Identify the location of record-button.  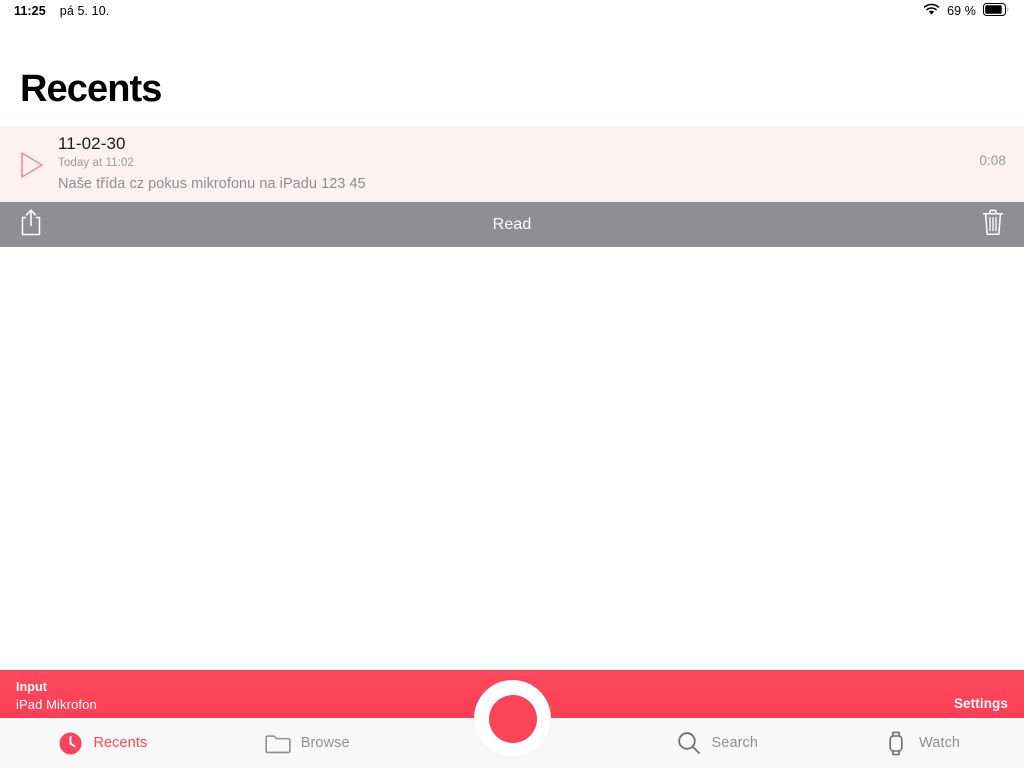
(512, 718).